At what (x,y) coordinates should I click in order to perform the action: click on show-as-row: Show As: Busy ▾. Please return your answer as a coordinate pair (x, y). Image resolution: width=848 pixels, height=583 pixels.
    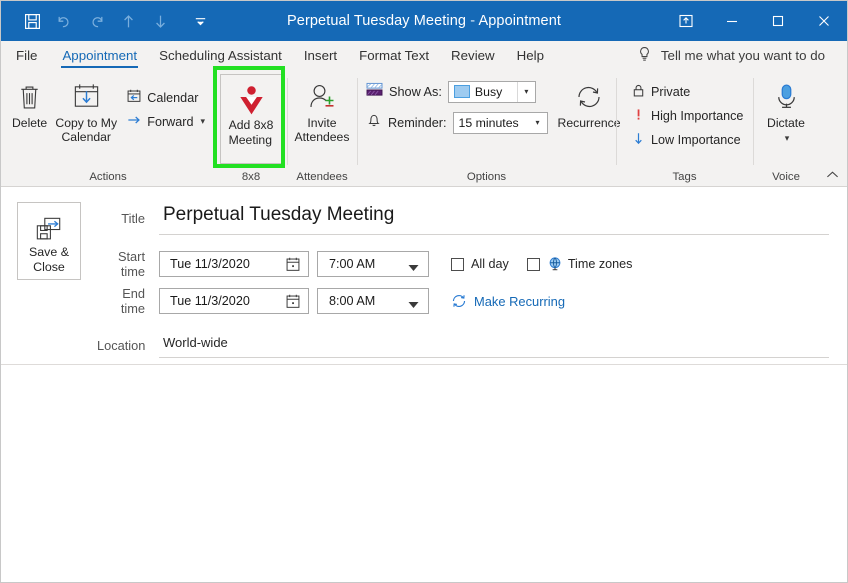
    Looking at the image, I should click on (457, 91).